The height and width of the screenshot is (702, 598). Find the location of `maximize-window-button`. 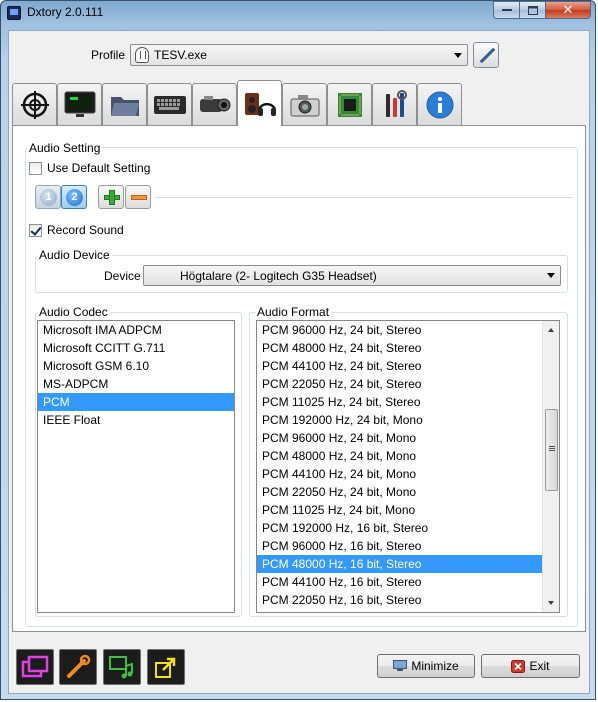

maximize-window-button is located at coordinates (533, 10).